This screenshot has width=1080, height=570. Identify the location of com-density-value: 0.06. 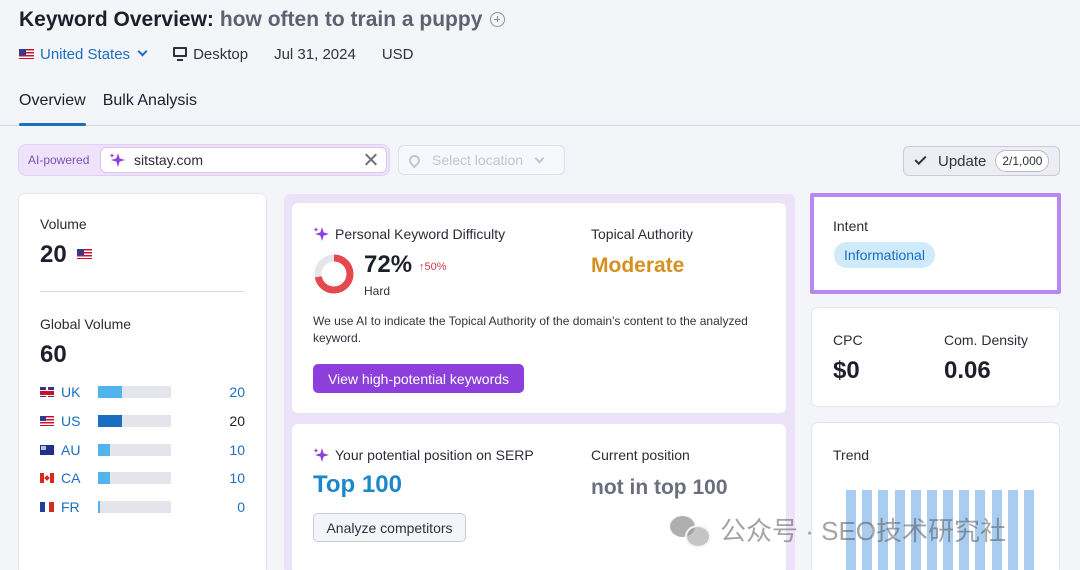
(967, 370).